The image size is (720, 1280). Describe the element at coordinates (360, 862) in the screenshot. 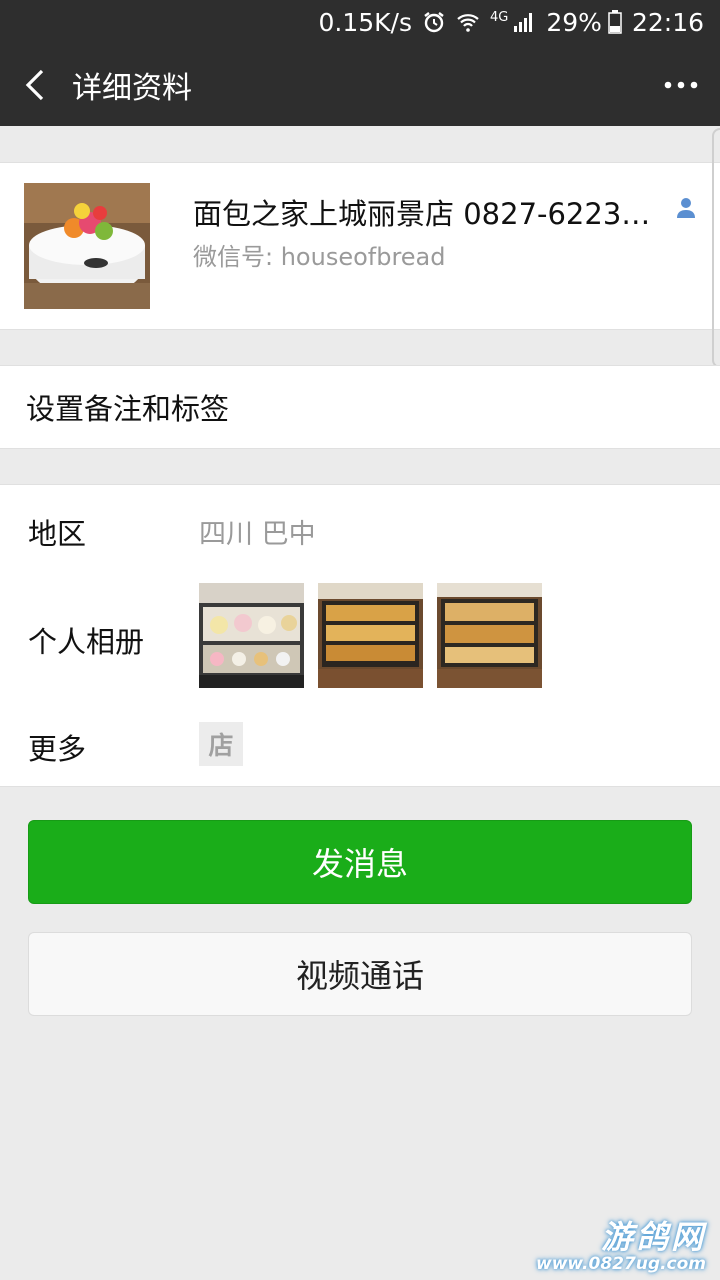

I see `send-message-button: 发消息` at that location.